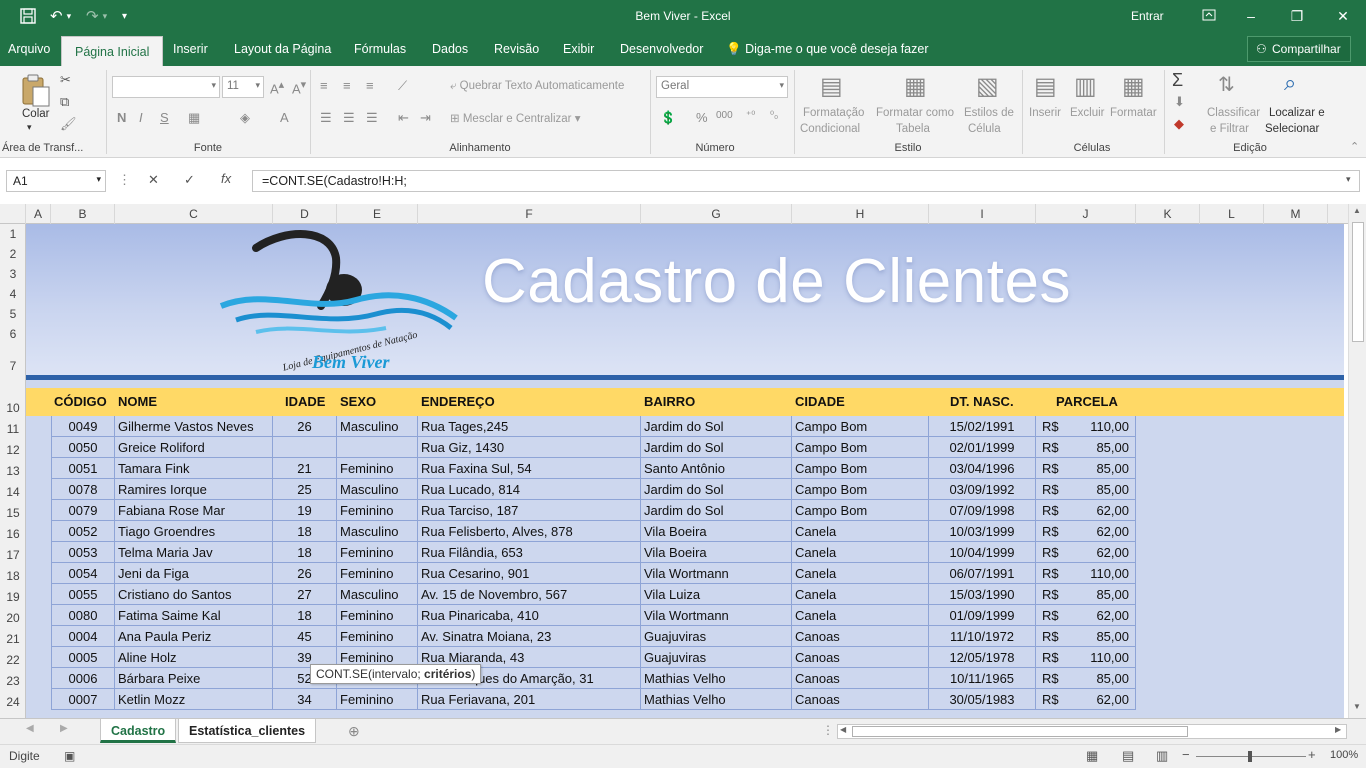 Image resolution: width=1366 pixels, height=768 pixels. I want to click on row-header: 11, so click(13, 429).